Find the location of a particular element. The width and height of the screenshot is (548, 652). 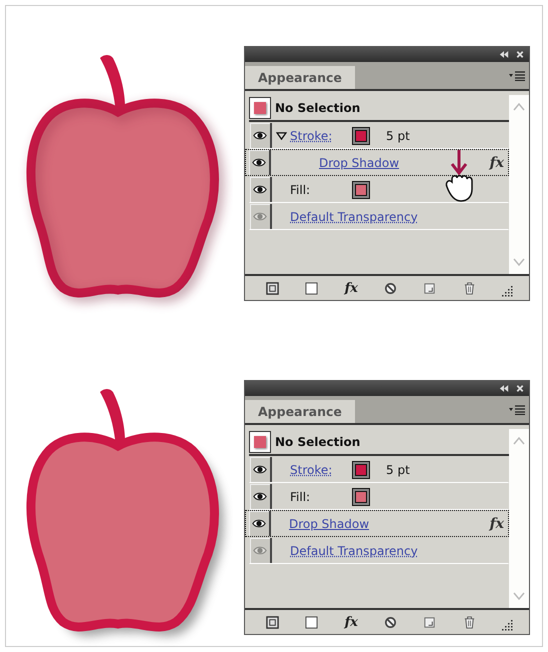

appearance-row: Fill: is located at coordinates (379, 496).